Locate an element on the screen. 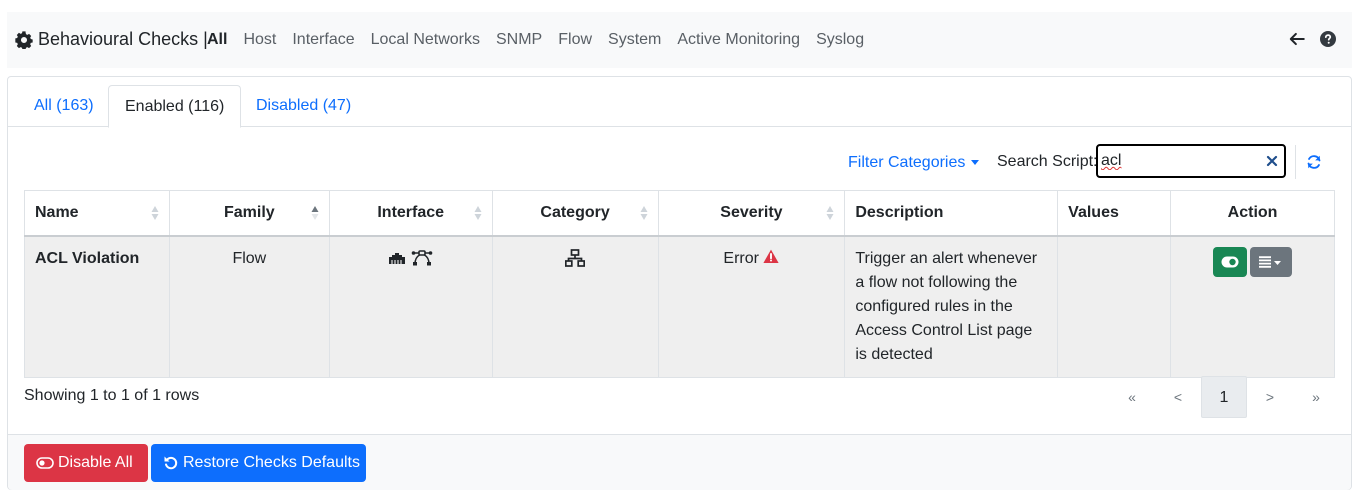  column-header-severity: Severity is located at coordinates (751, 213).